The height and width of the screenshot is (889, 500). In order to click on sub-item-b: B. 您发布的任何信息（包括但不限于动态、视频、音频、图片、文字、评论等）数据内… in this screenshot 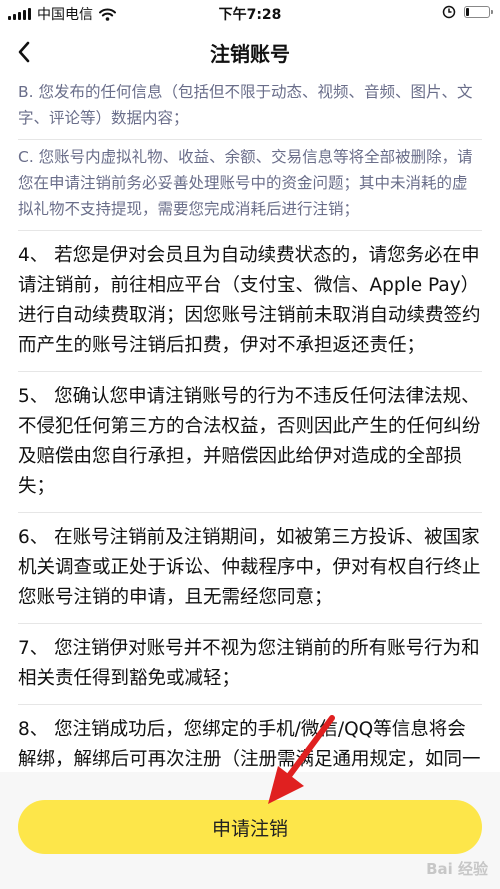, I will do `click(250, 108)`.